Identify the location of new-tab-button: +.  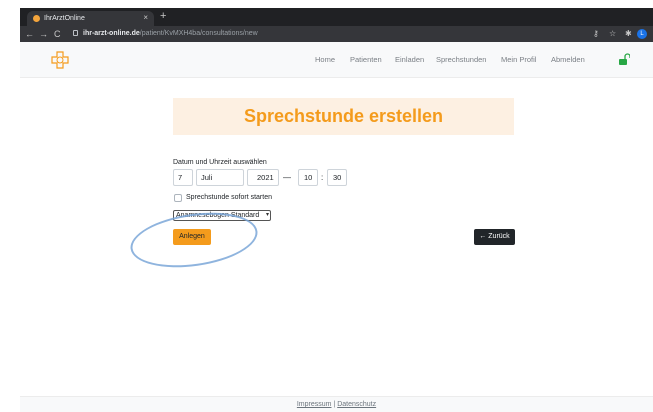
(163, 16).